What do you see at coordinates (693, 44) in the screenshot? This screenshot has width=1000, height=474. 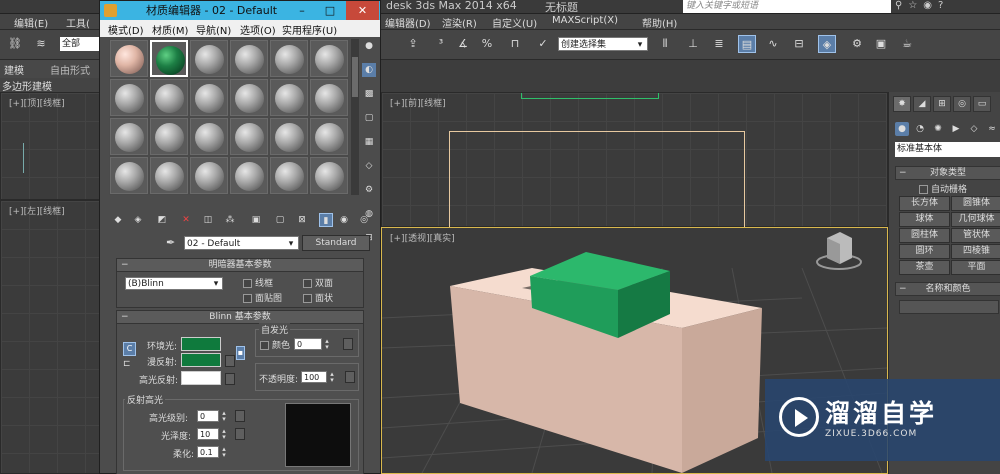 I see `align-icon: ⊥` at bounding box center [693, 44].